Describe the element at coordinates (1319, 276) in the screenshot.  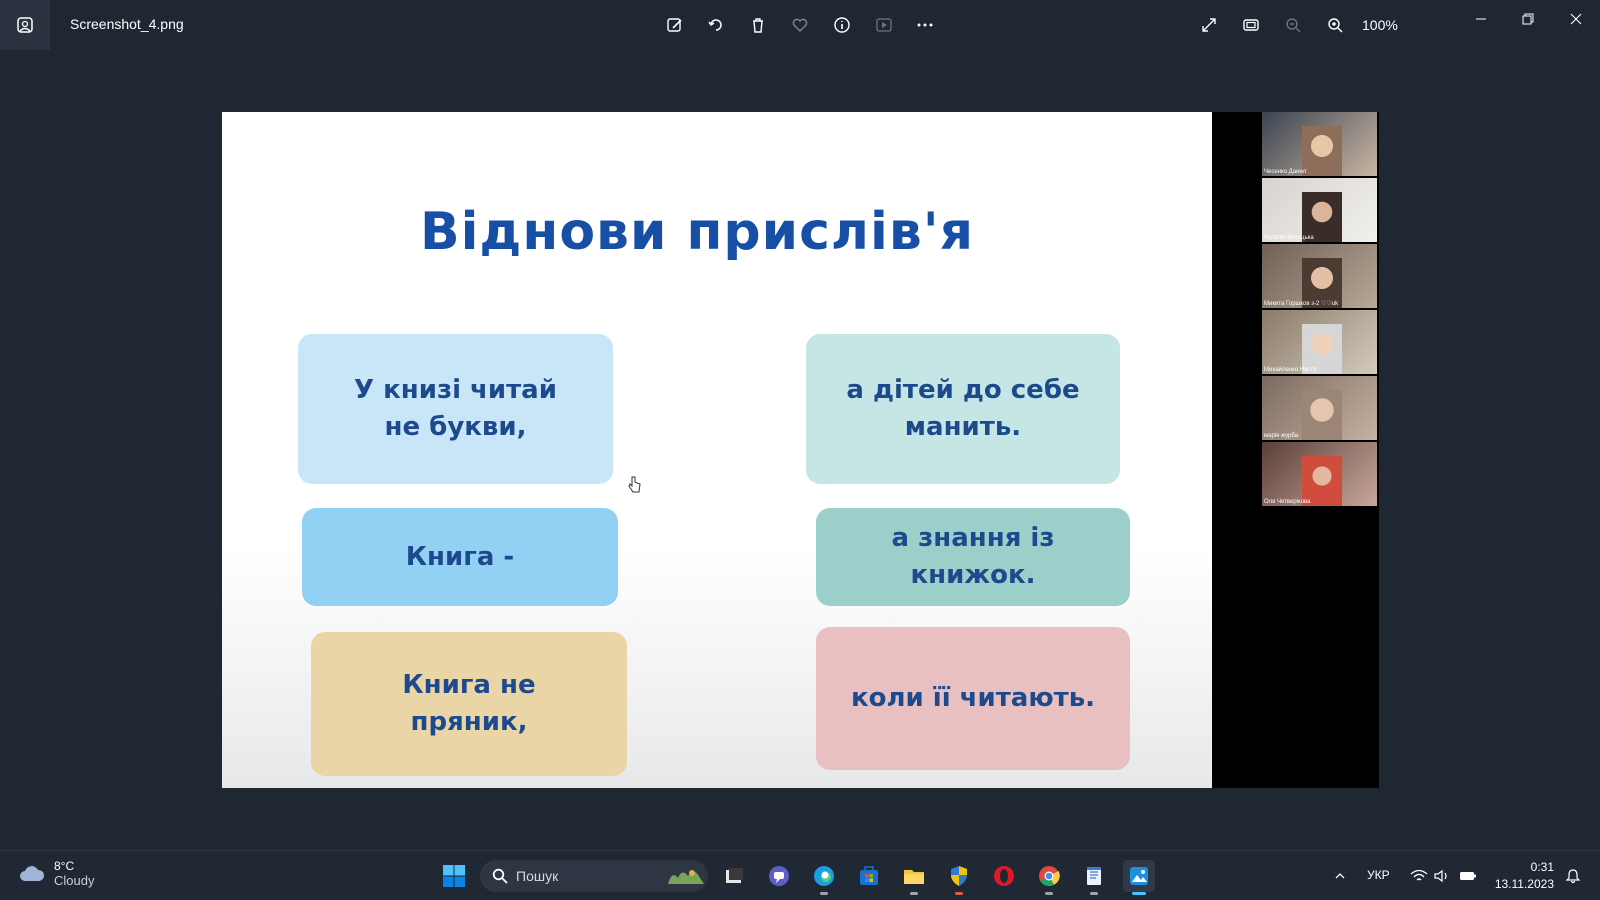
I see `participant-tile: Микита Горшков з-2 ♡♡uk` at that location.